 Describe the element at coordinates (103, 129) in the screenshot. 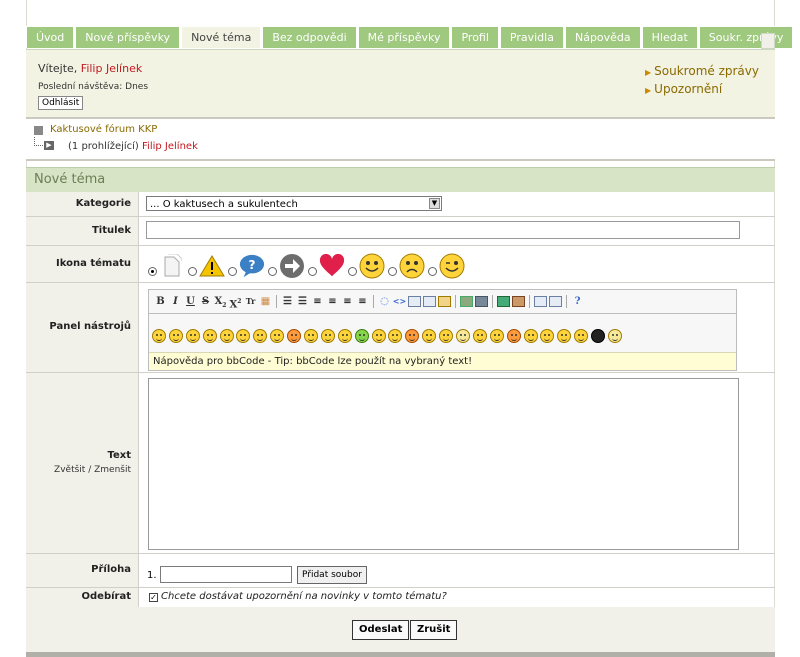

I see `breadcrumb-forum-link: Kaktusové fórum KKP` at that location.